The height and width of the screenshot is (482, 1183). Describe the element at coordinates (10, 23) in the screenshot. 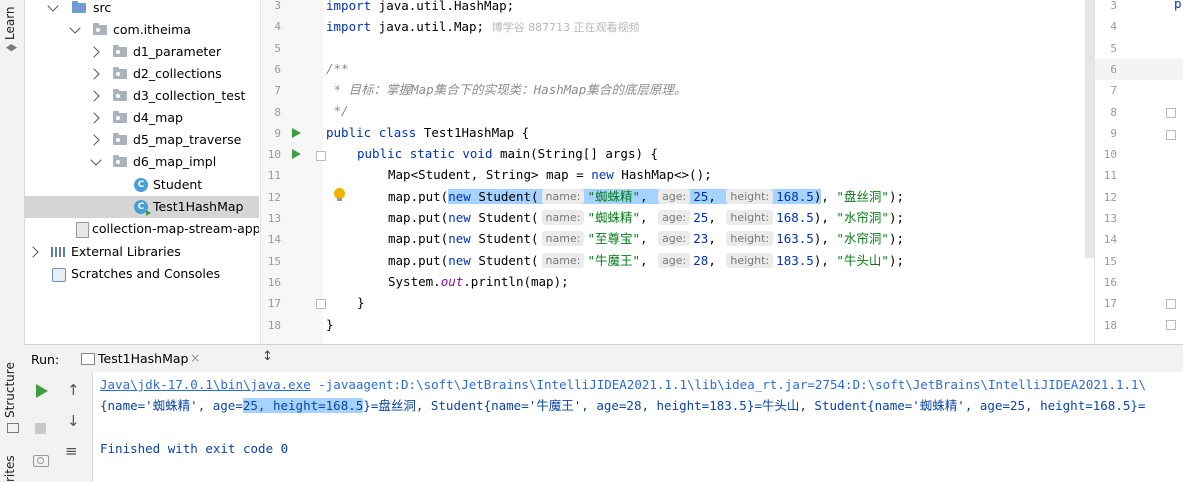

I see `learn-tab: Learn` at that location.